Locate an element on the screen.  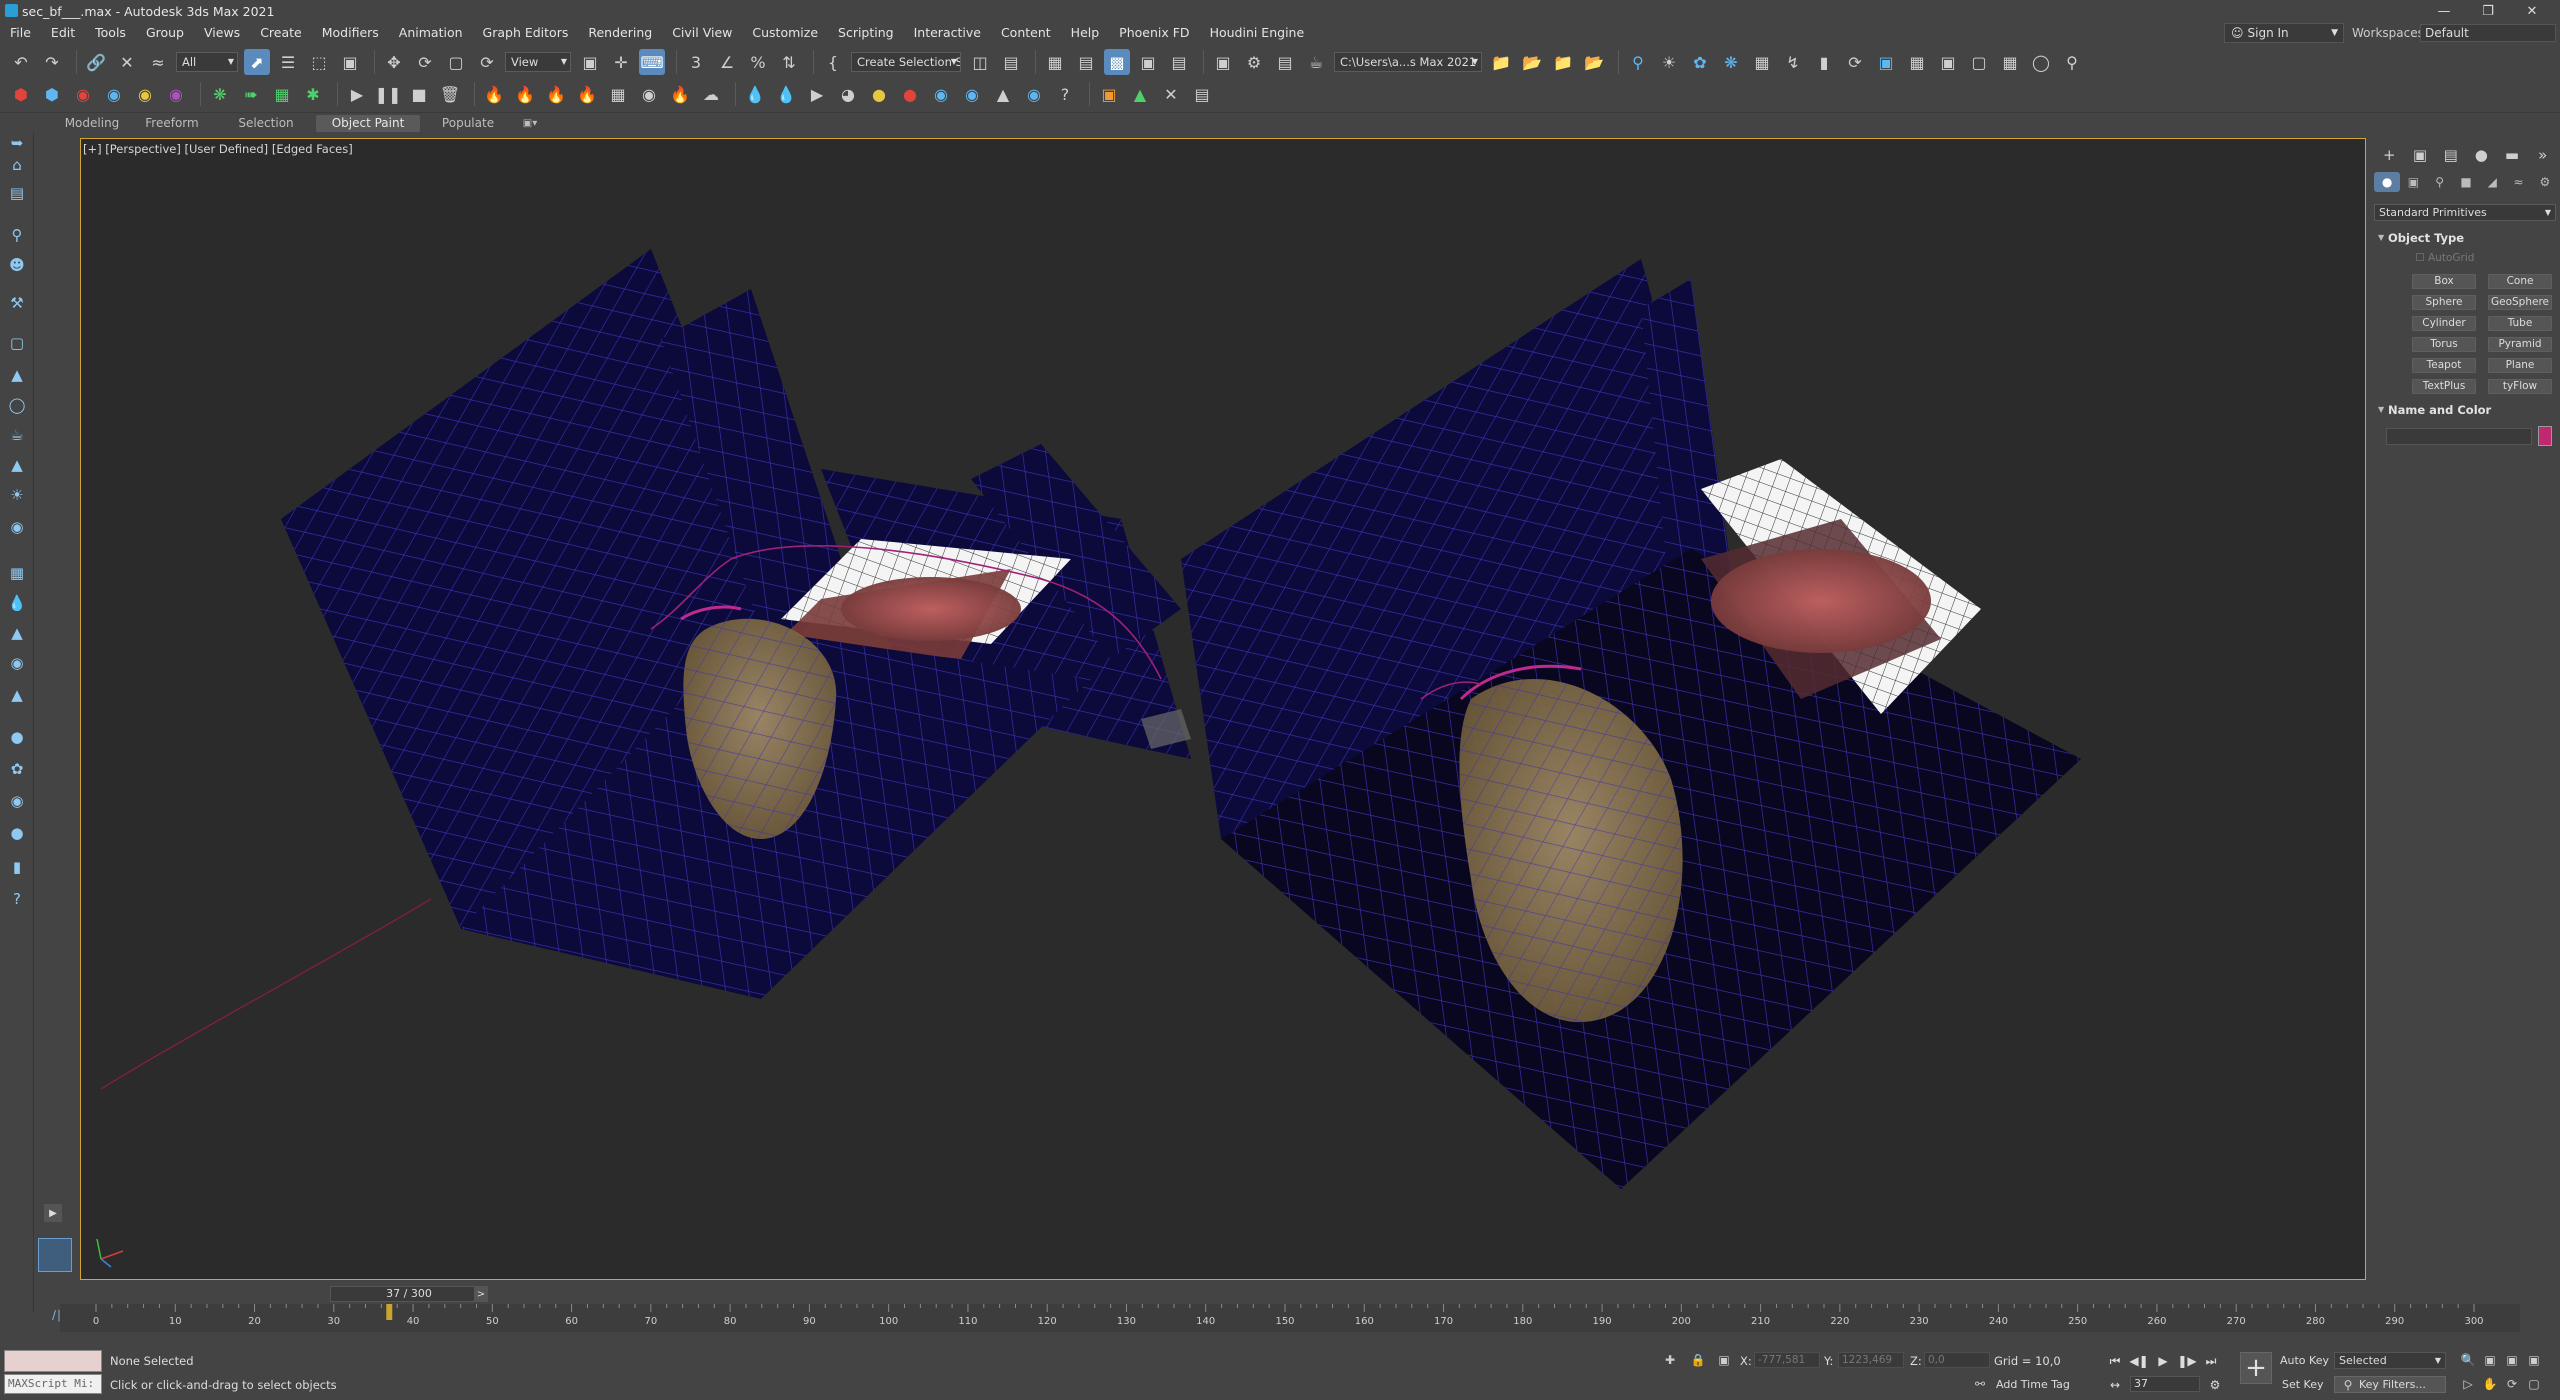
link-icon: 🔗 is located at coordinates (96, 62).